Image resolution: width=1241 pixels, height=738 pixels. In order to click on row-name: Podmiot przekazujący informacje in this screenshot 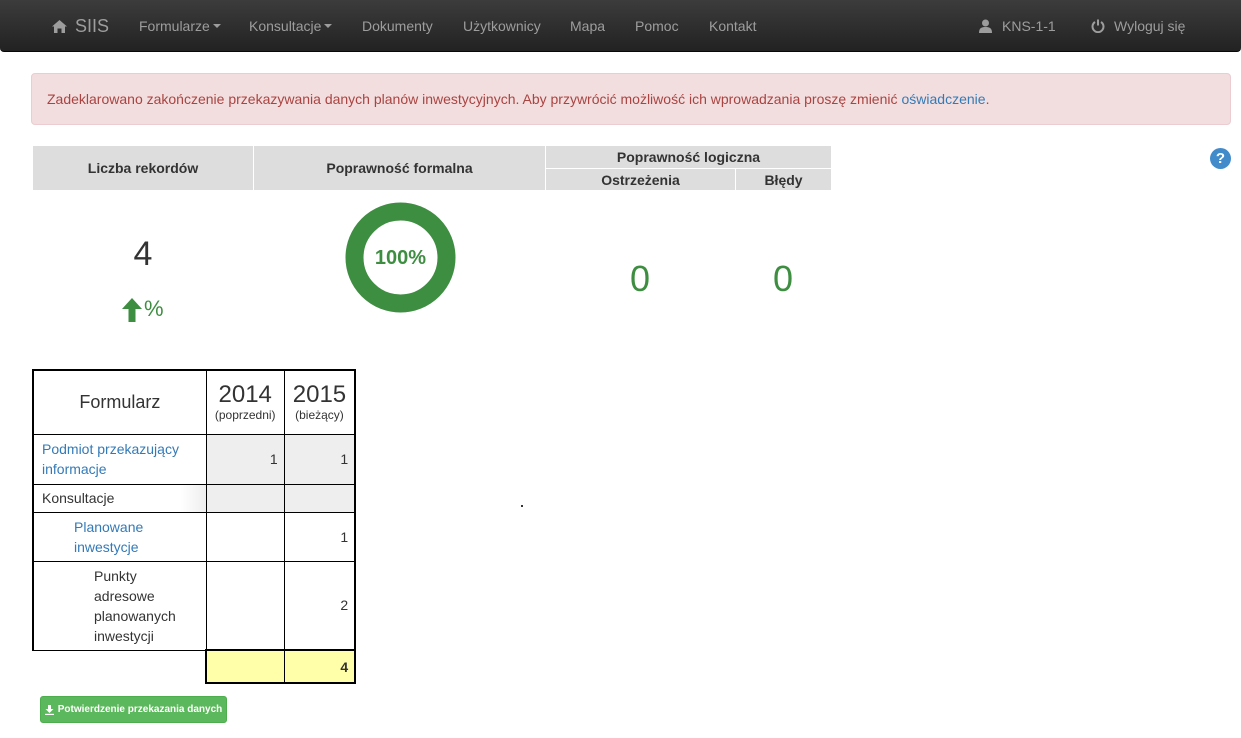, I will do `click(110, 459)`.